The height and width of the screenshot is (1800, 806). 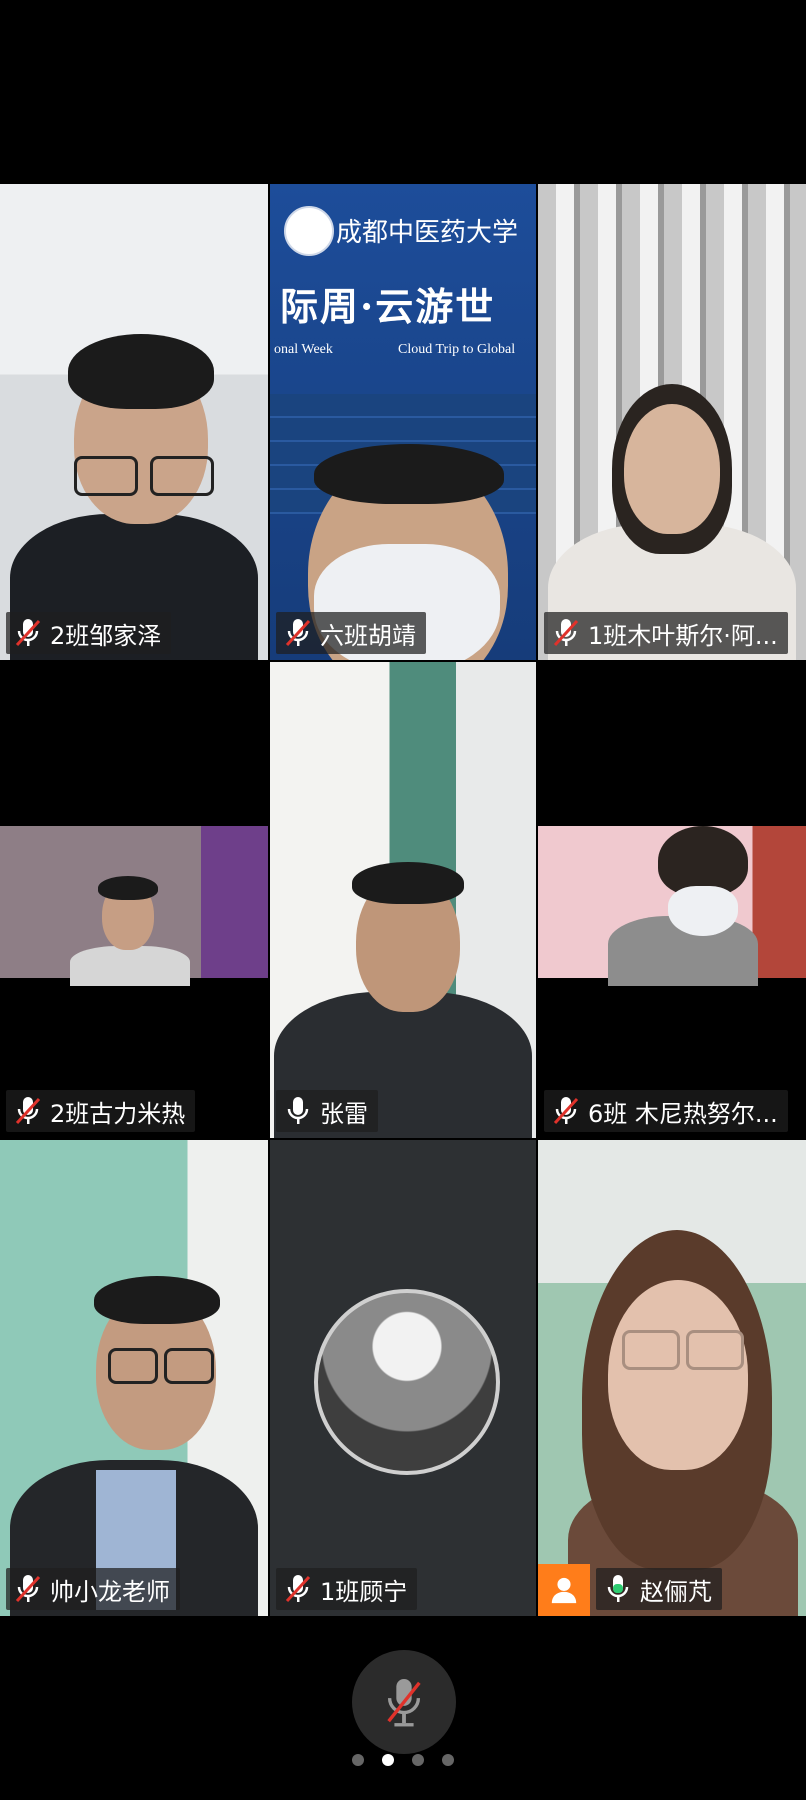 I want to click on participant-name: 六班胡靖, so click(x=368, y=635).